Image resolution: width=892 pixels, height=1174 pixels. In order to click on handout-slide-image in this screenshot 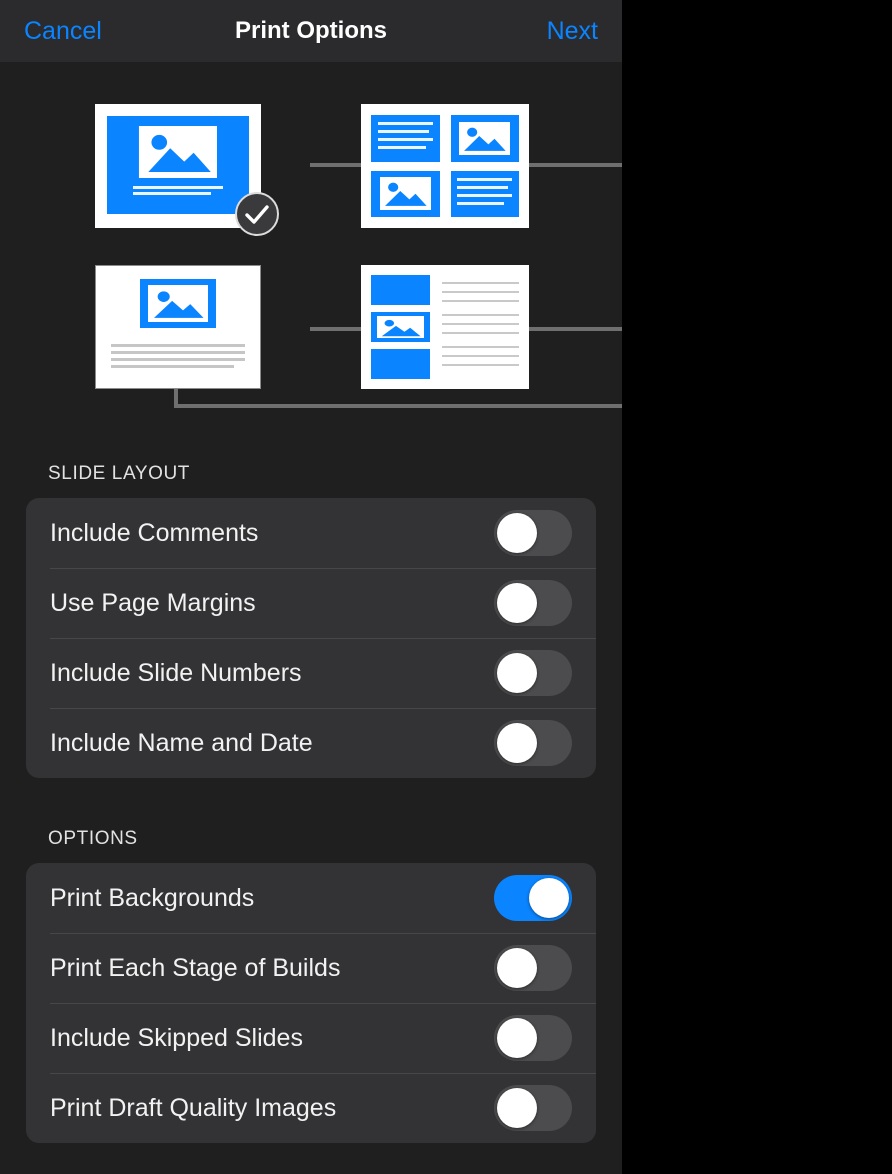, I will do `click(401, 327)`.